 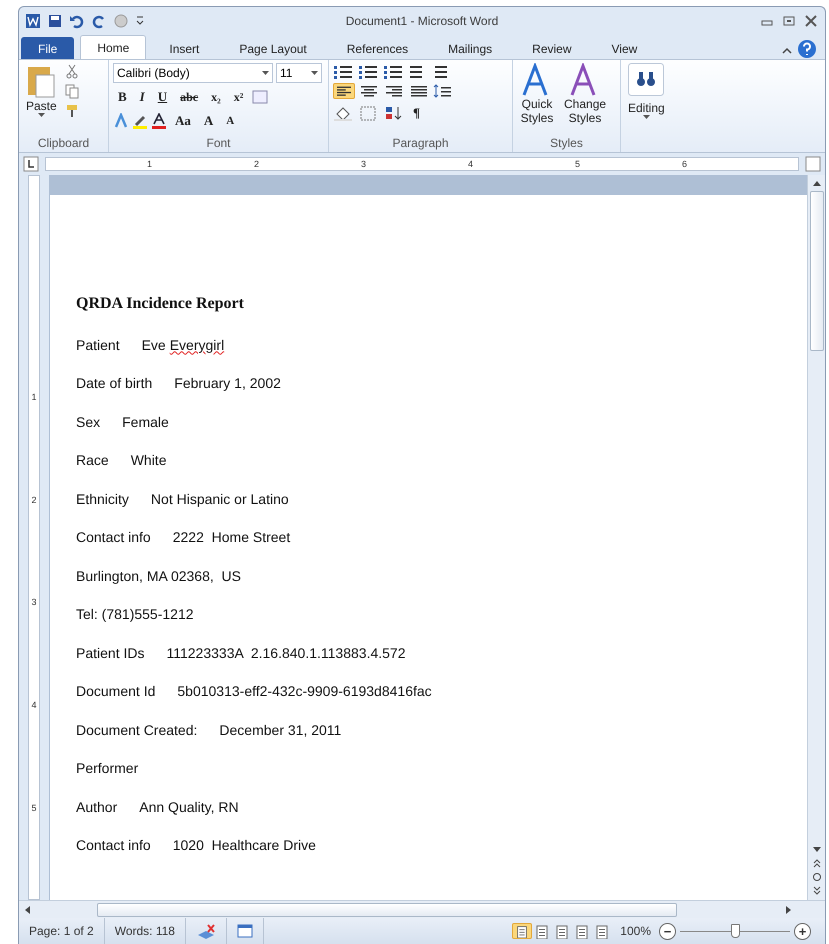 I want to click on next-page-icon, so click(x=817, y=891).